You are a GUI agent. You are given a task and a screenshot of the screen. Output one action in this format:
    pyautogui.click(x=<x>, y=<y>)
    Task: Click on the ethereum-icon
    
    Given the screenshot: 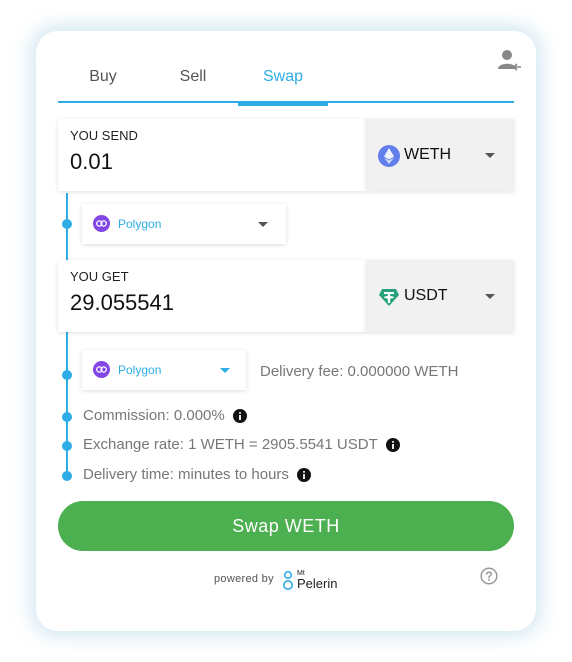 What is the action you would take?
    pyautogui.click(x=389, y=156)
    